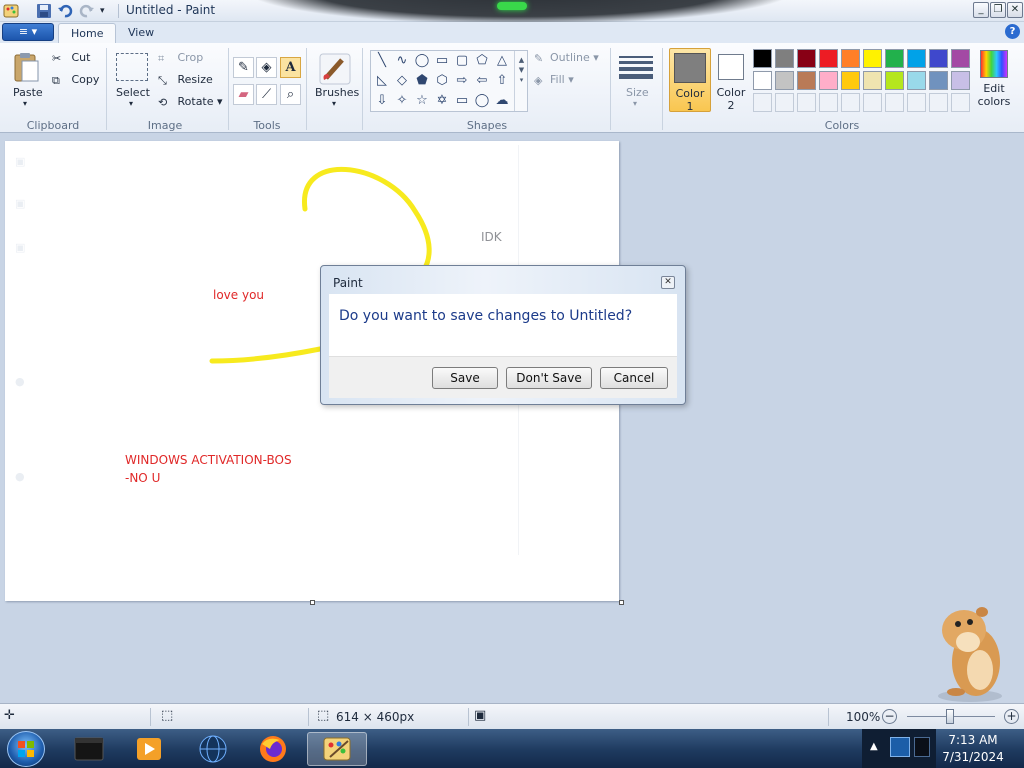 The height and width of the screenshot is (768, 1024). I want to click on firefox-icon, so click(273, 749).